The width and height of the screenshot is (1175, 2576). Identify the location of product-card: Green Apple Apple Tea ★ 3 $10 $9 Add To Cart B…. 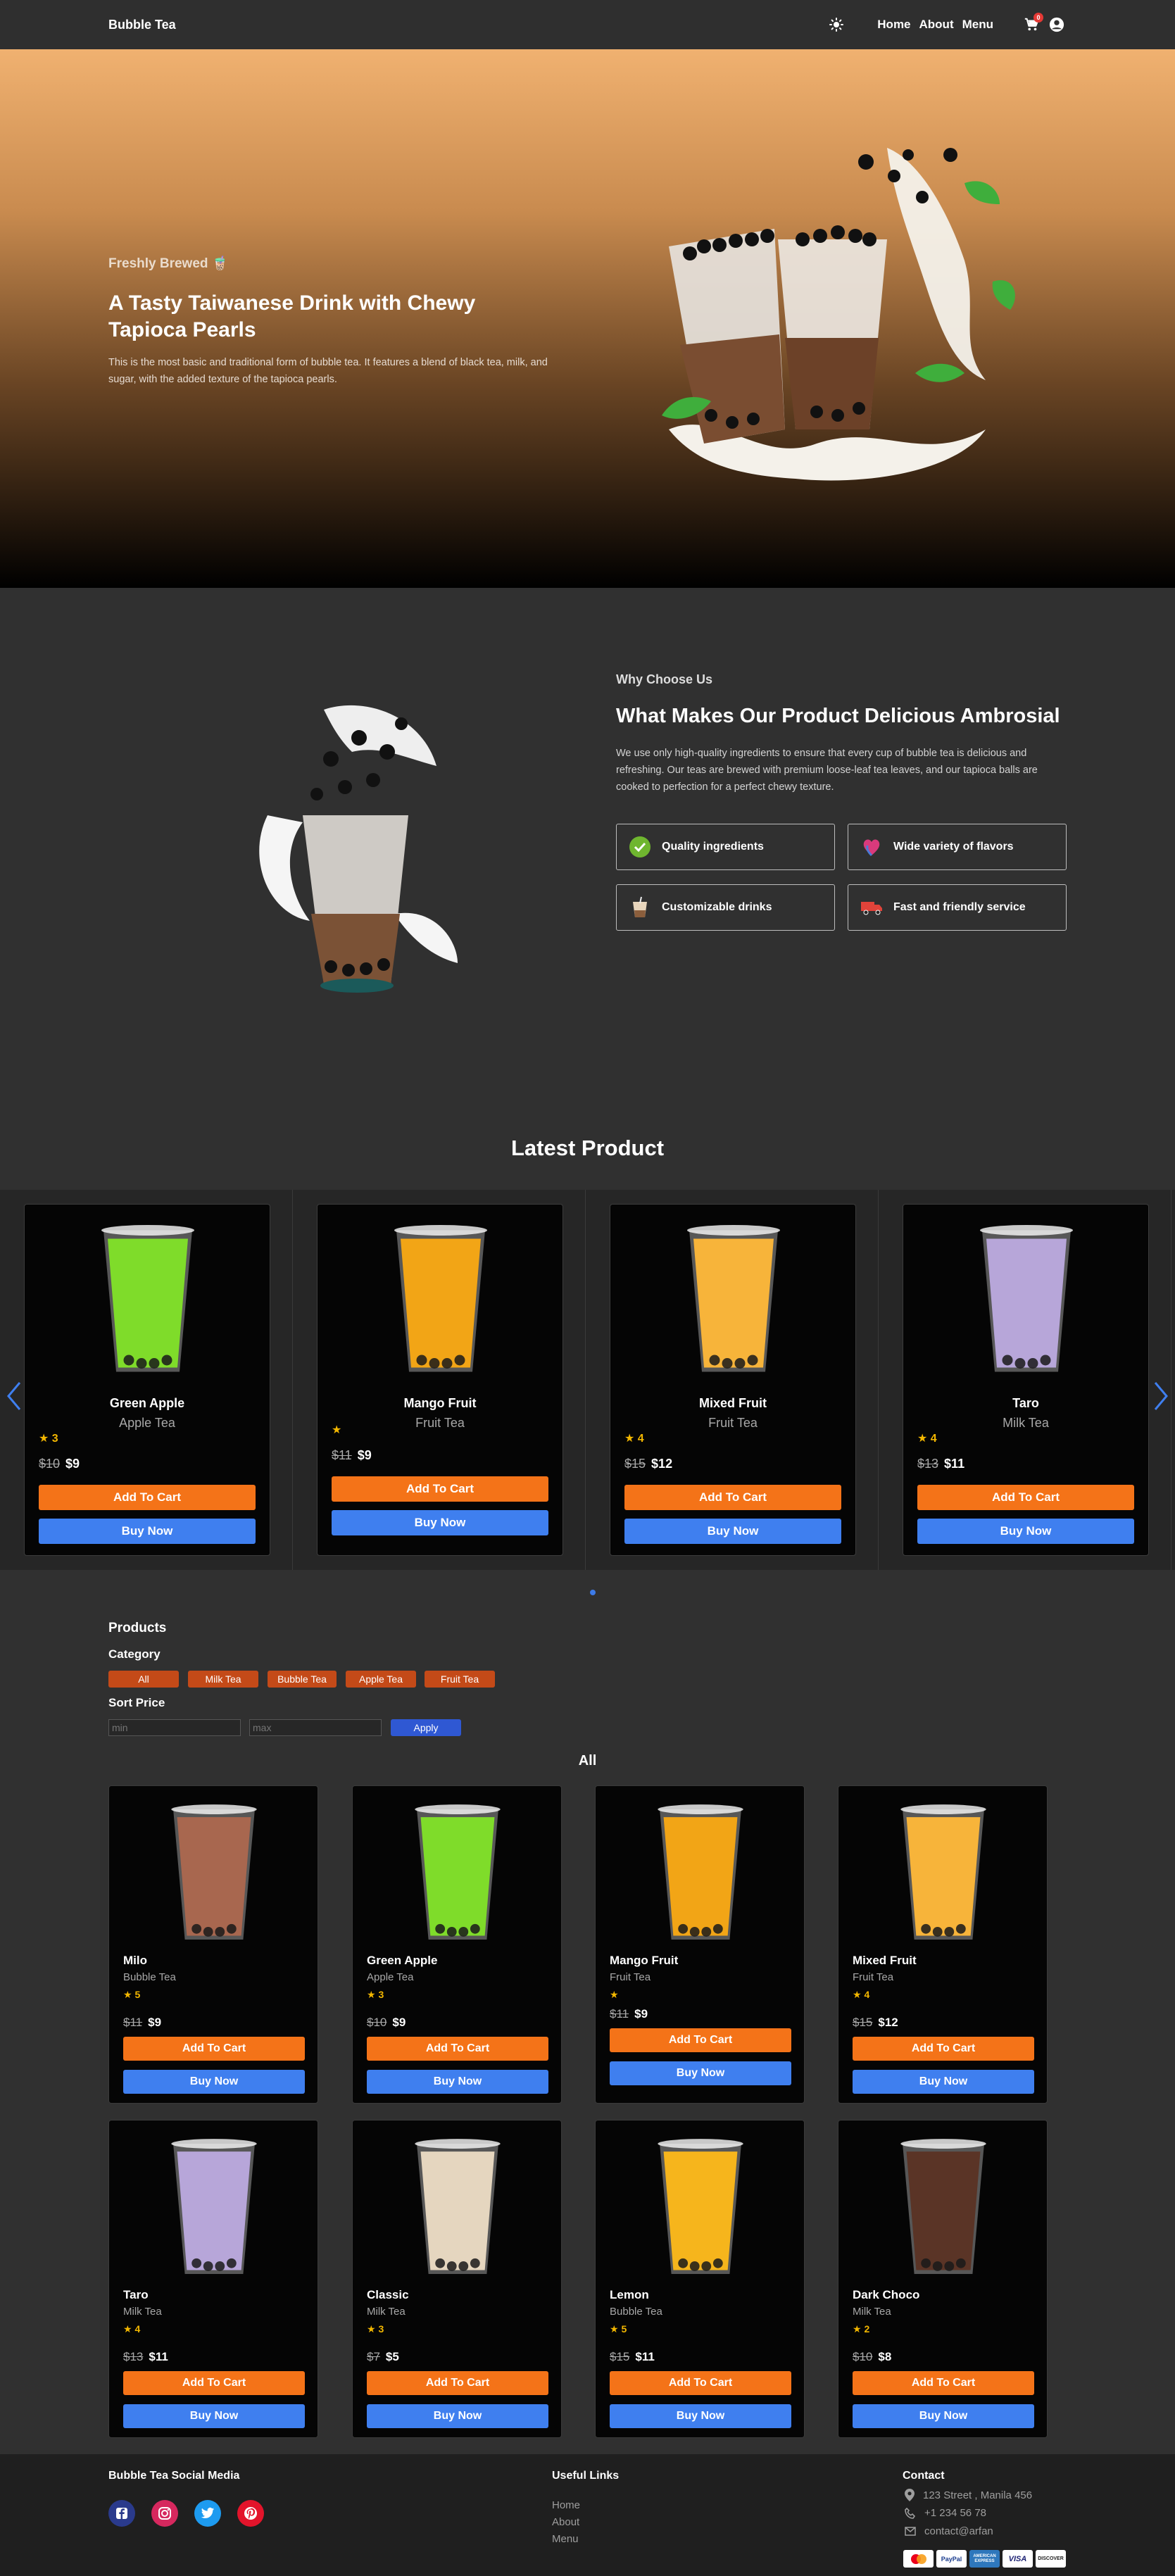
(457, 1945).